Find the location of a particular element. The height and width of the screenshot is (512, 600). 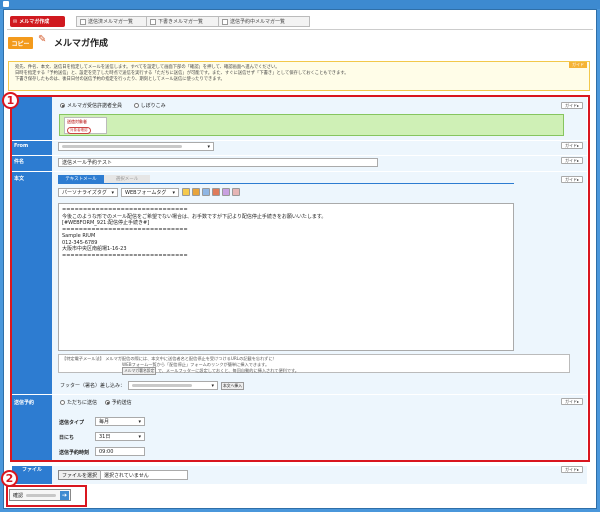

notice-guide-badge: ガイド is located at coordinates (578, 65).